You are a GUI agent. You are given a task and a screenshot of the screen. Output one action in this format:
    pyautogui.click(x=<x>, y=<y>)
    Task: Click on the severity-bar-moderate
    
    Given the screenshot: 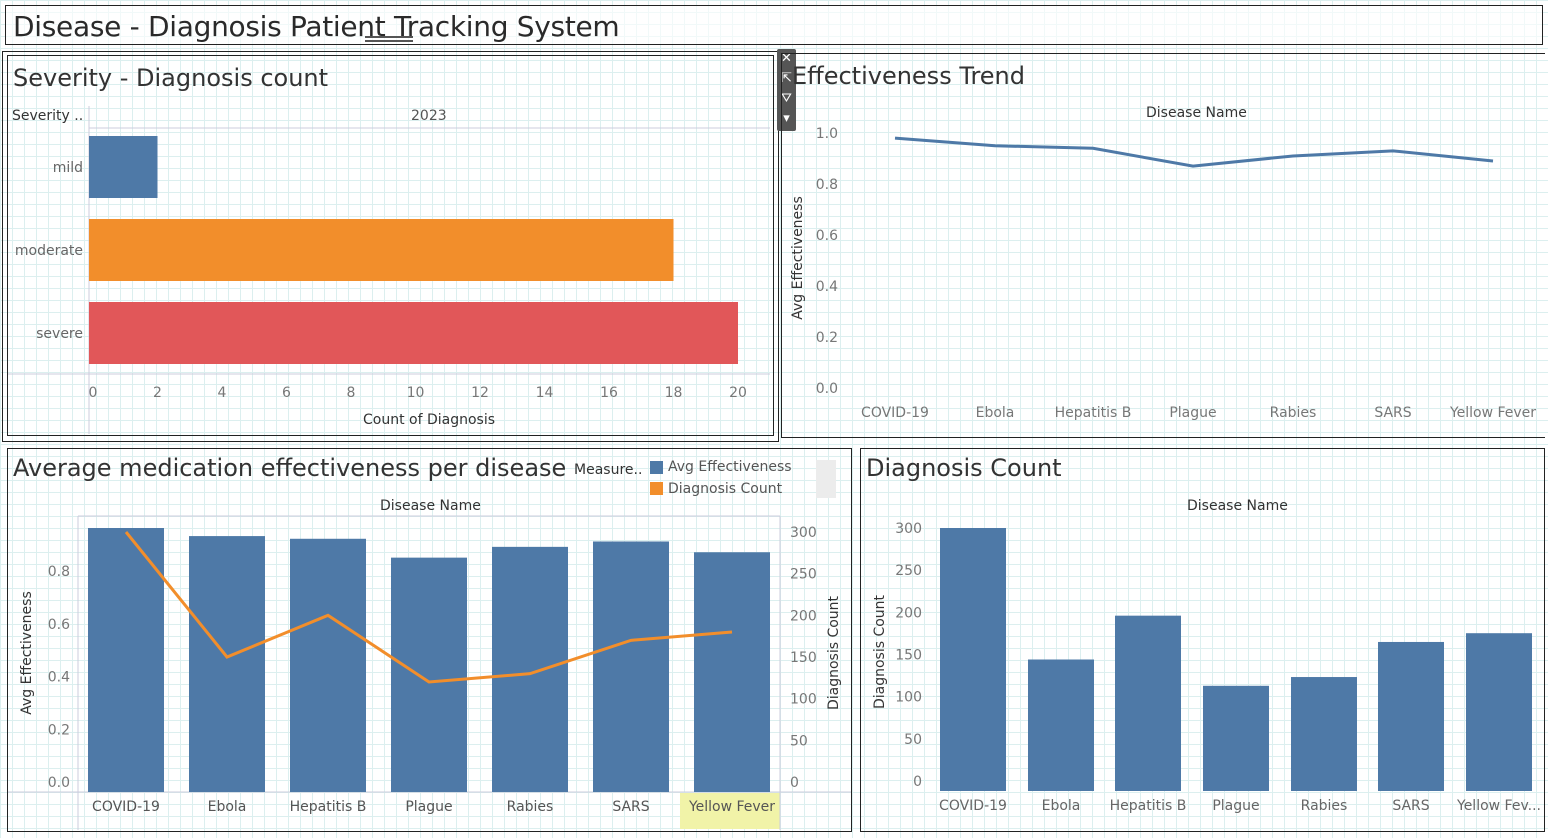 What is the action you would take?
    pyautogui.click(x=381, y=250)
    